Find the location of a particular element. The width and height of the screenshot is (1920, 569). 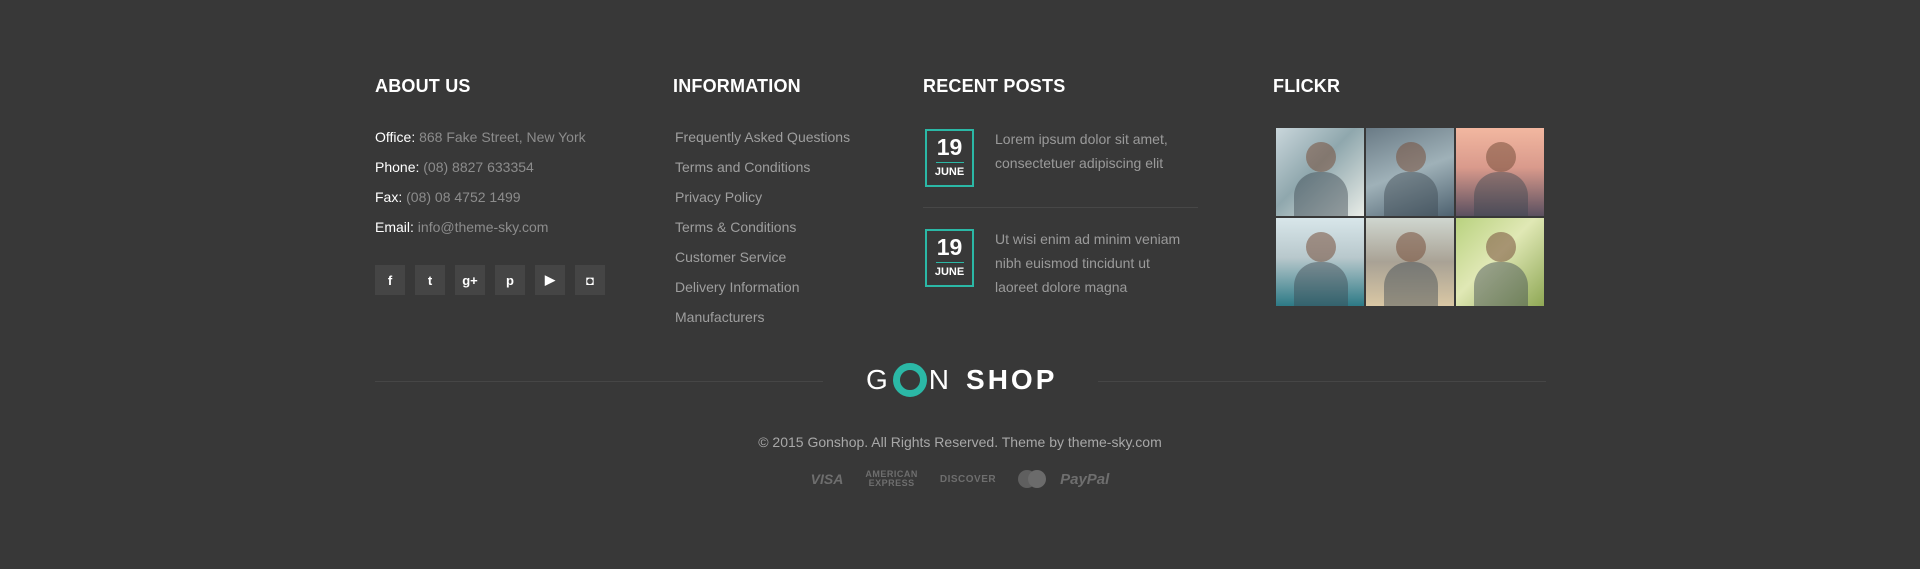

social-links: f t g+ p ▶ ◘ is located at coordinates (505, 280).